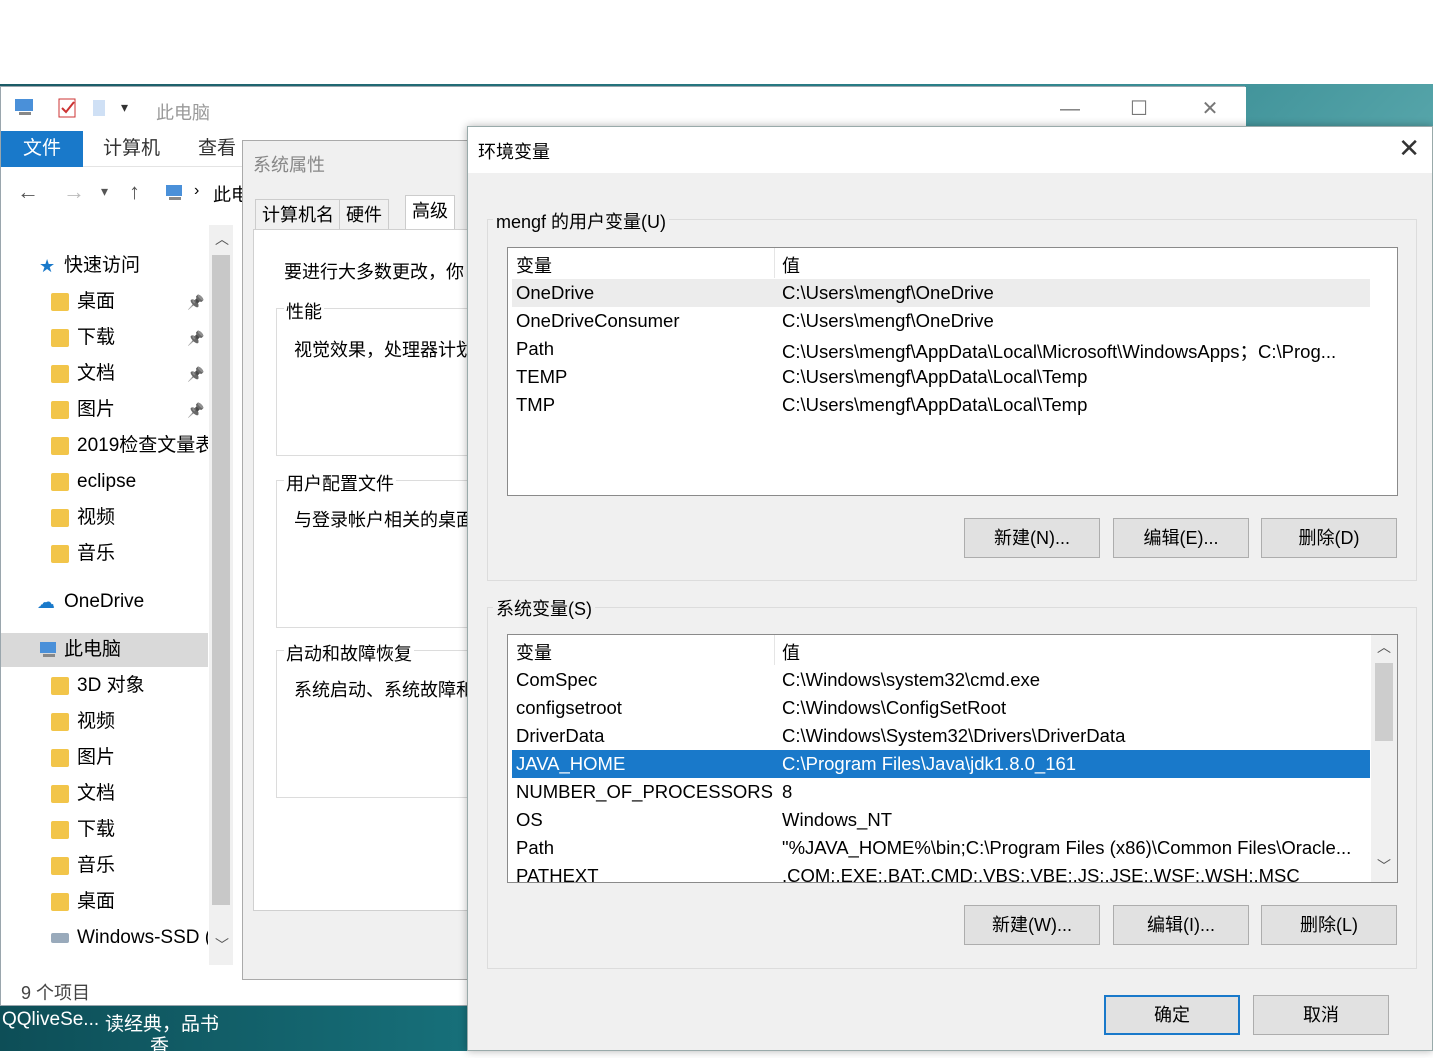 The image size is (1433, 1058). I want to click on nav-pc-item: 音乐, so click(104, 866).